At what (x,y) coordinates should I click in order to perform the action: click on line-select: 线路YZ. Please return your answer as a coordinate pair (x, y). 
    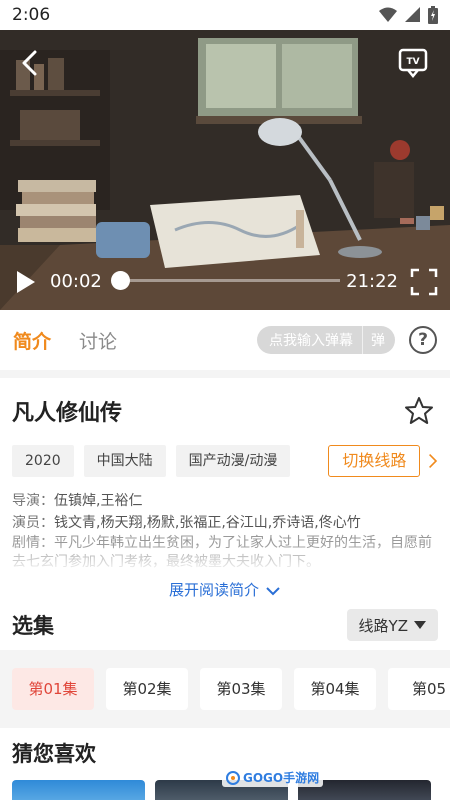
    Looking at the image, I should click on (392, 625).